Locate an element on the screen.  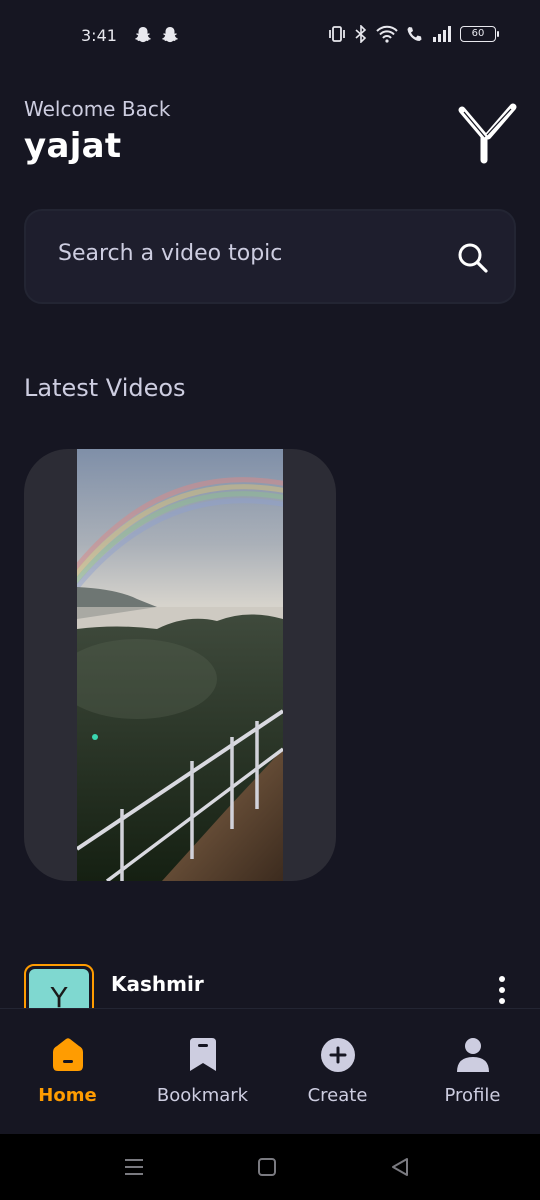
back-icon is located at coordinates (400, 1167).